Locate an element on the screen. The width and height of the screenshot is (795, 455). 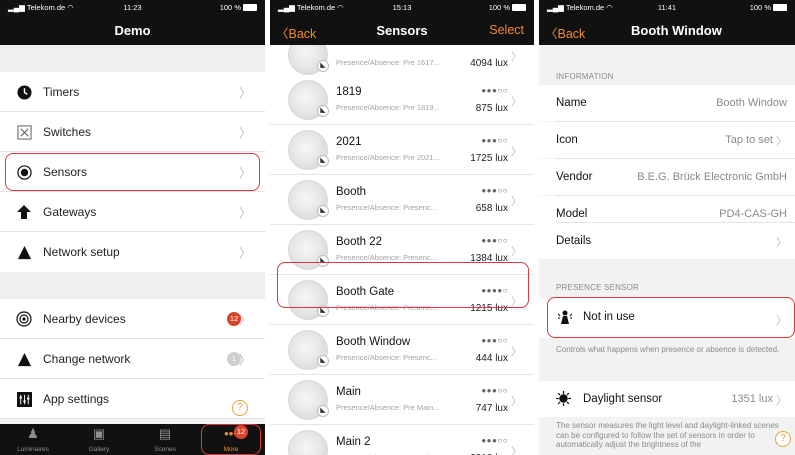
info-value: PD4-CAS-GH is located at coordinates (753, 214).